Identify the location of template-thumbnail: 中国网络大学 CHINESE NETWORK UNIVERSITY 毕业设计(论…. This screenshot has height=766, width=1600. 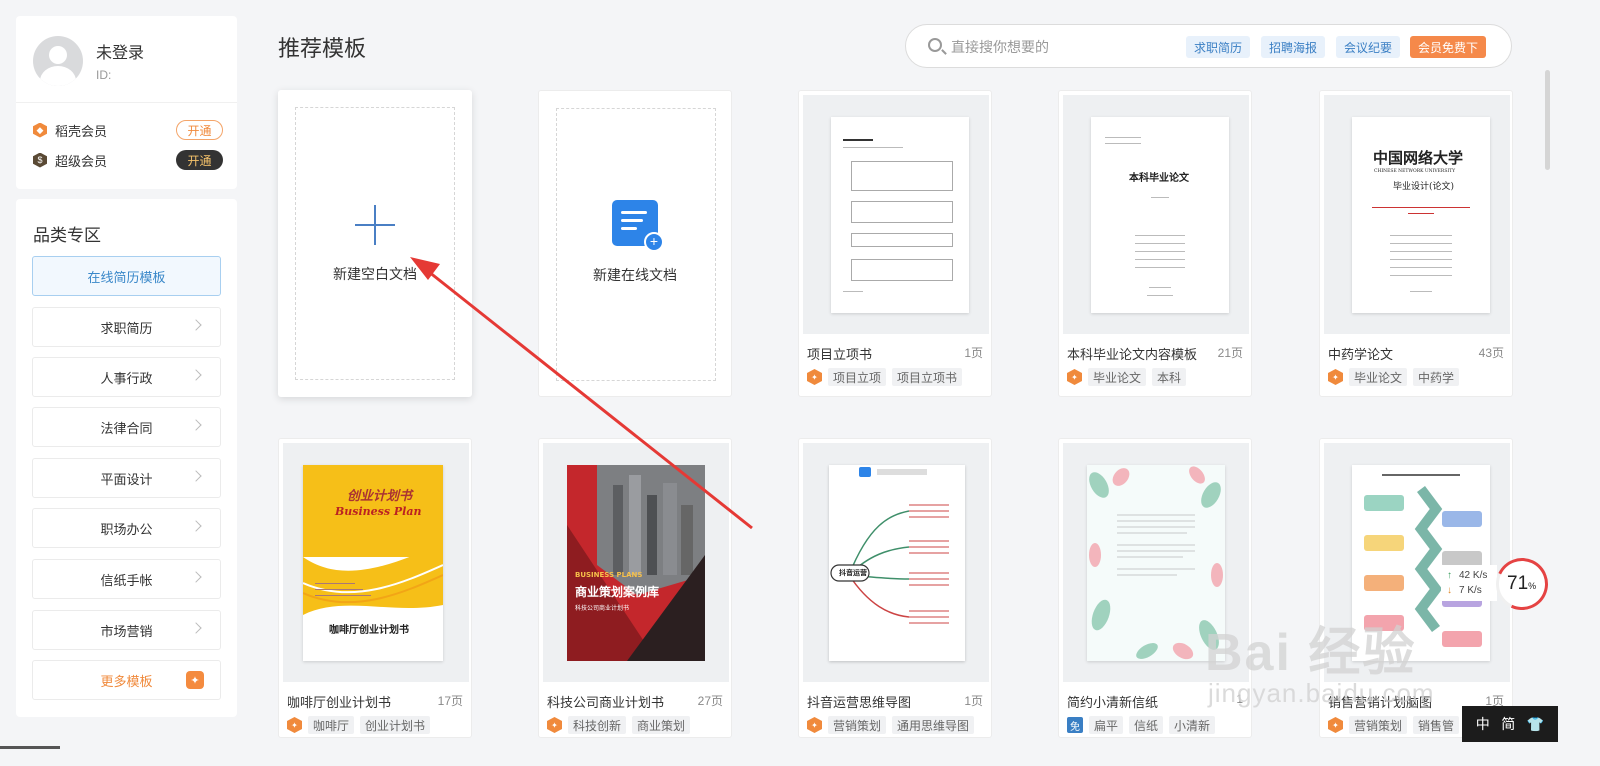
(1417, 214).